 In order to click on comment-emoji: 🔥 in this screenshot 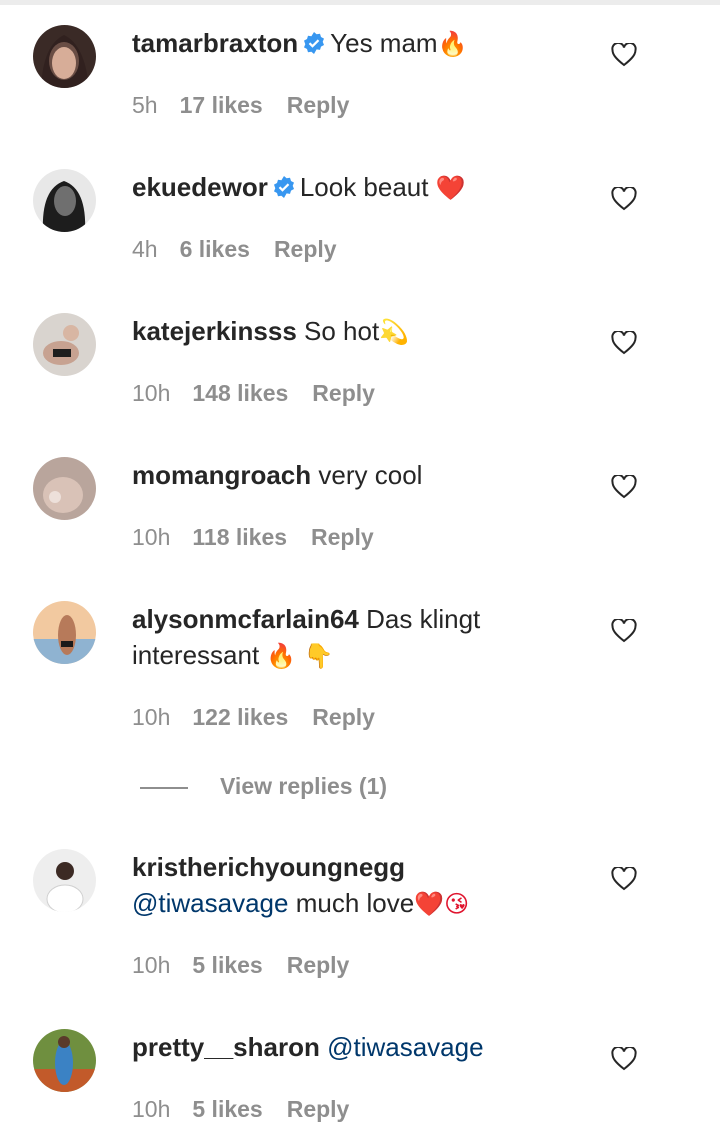, I will do `click(452, 44)`.